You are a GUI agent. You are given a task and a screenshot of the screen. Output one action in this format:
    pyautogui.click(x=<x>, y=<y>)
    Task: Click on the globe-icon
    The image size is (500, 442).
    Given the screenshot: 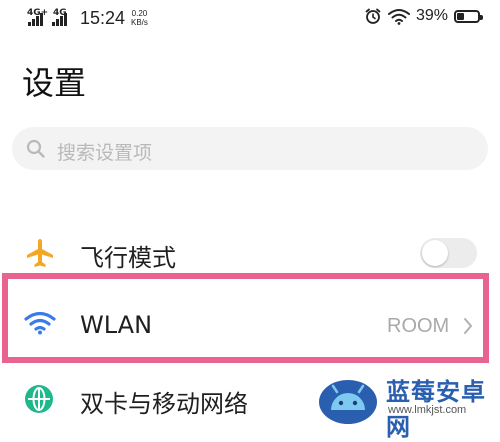 What is the action you would take?
    pyautogui.click(x=39, y=399)
    